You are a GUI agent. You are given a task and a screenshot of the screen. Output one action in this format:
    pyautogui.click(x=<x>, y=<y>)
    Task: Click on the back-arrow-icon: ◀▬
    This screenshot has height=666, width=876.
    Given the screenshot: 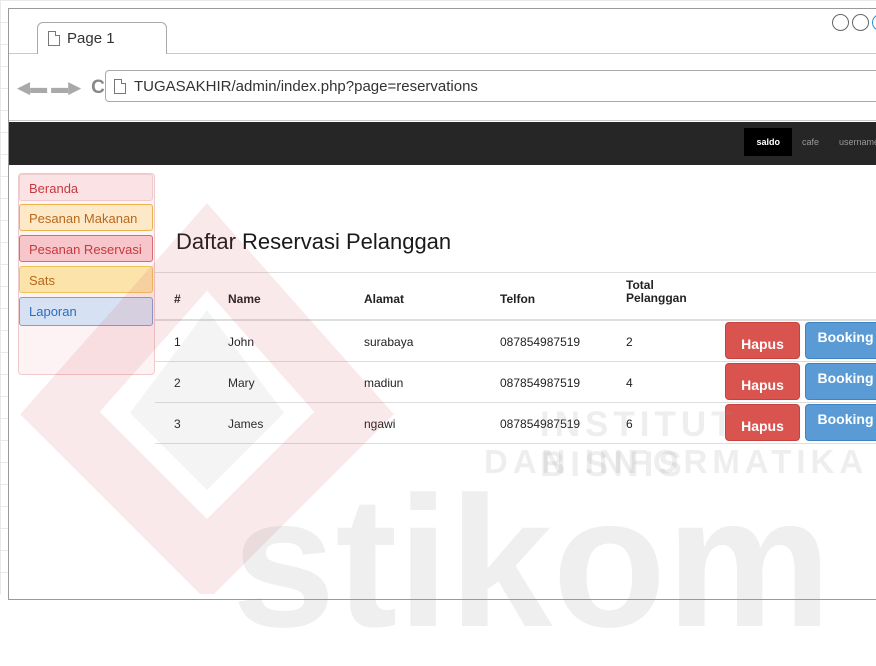 What is the action you would take?
    pyautogui.click(x=32, y=87)
    